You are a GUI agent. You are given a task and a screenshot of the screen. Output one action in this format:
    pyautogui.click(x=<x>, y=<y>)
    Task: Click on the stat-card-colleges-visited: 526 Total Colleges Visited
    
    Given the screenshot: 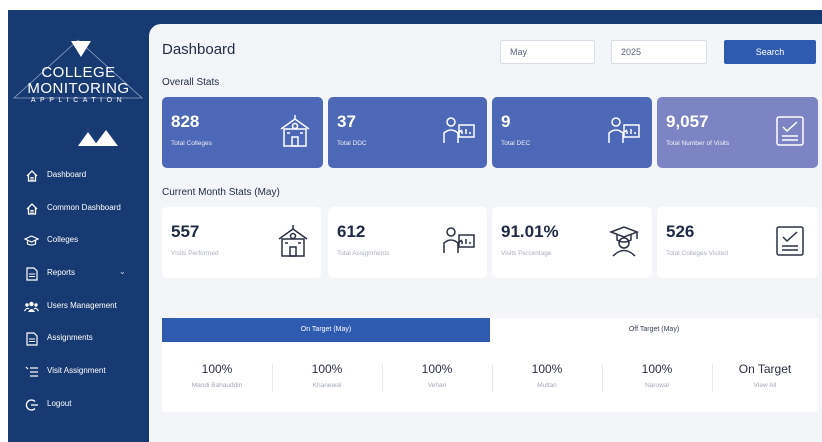 What is the action you would take?
    pyautogui.click(x=737, y=242)
    